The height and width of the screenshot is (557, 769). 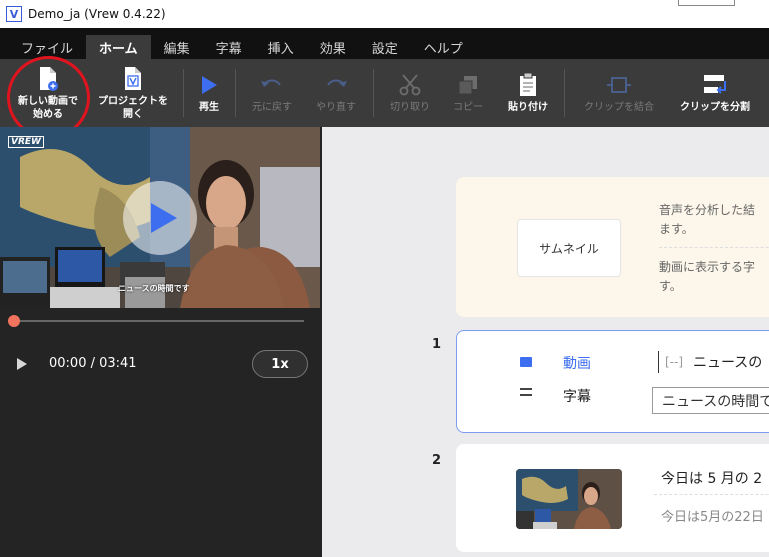 What do you see at coordinates (118, 47) in the screenshot?
I see `tab-home: ホーム` at bounding box center [118, 47].